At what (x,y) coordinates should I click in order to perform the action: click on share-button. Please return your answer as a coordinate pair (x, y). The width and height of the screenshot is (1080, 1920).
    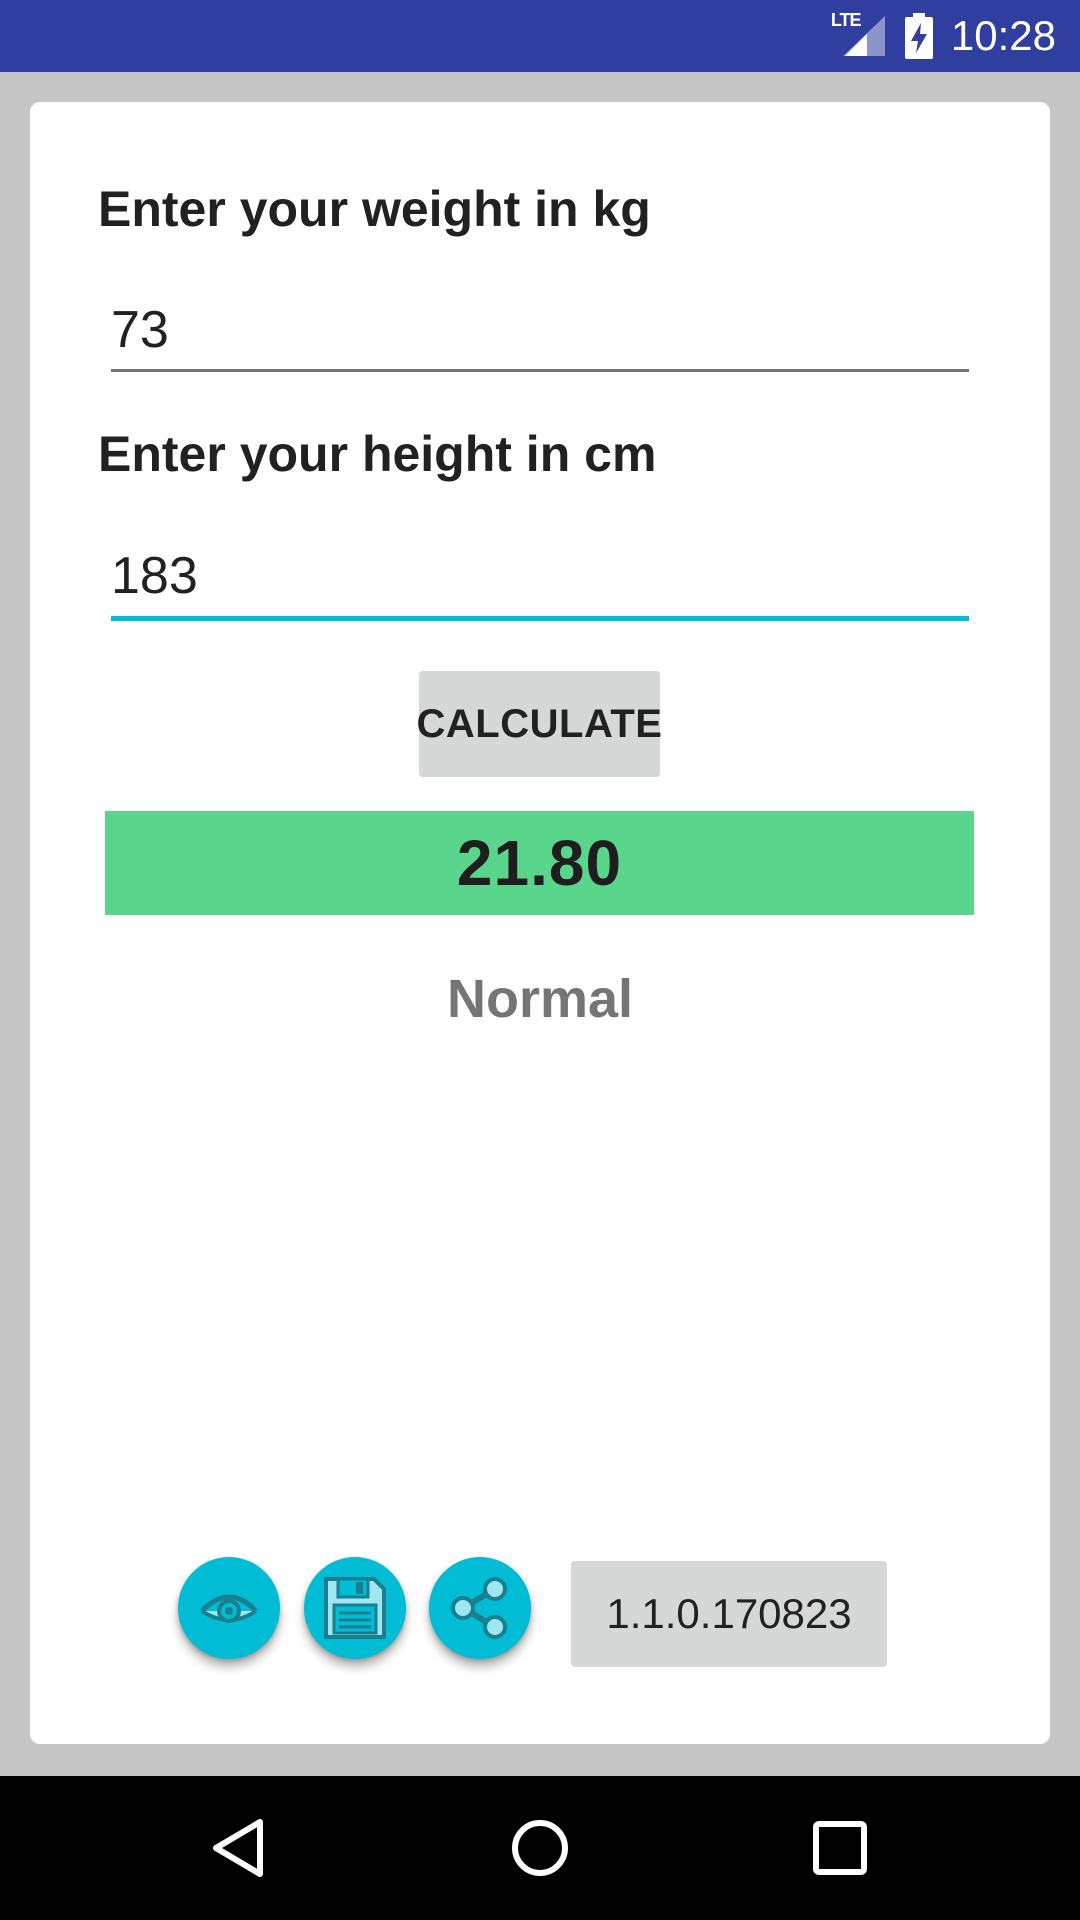
    Looking at the image, I should click on (480, 1608).